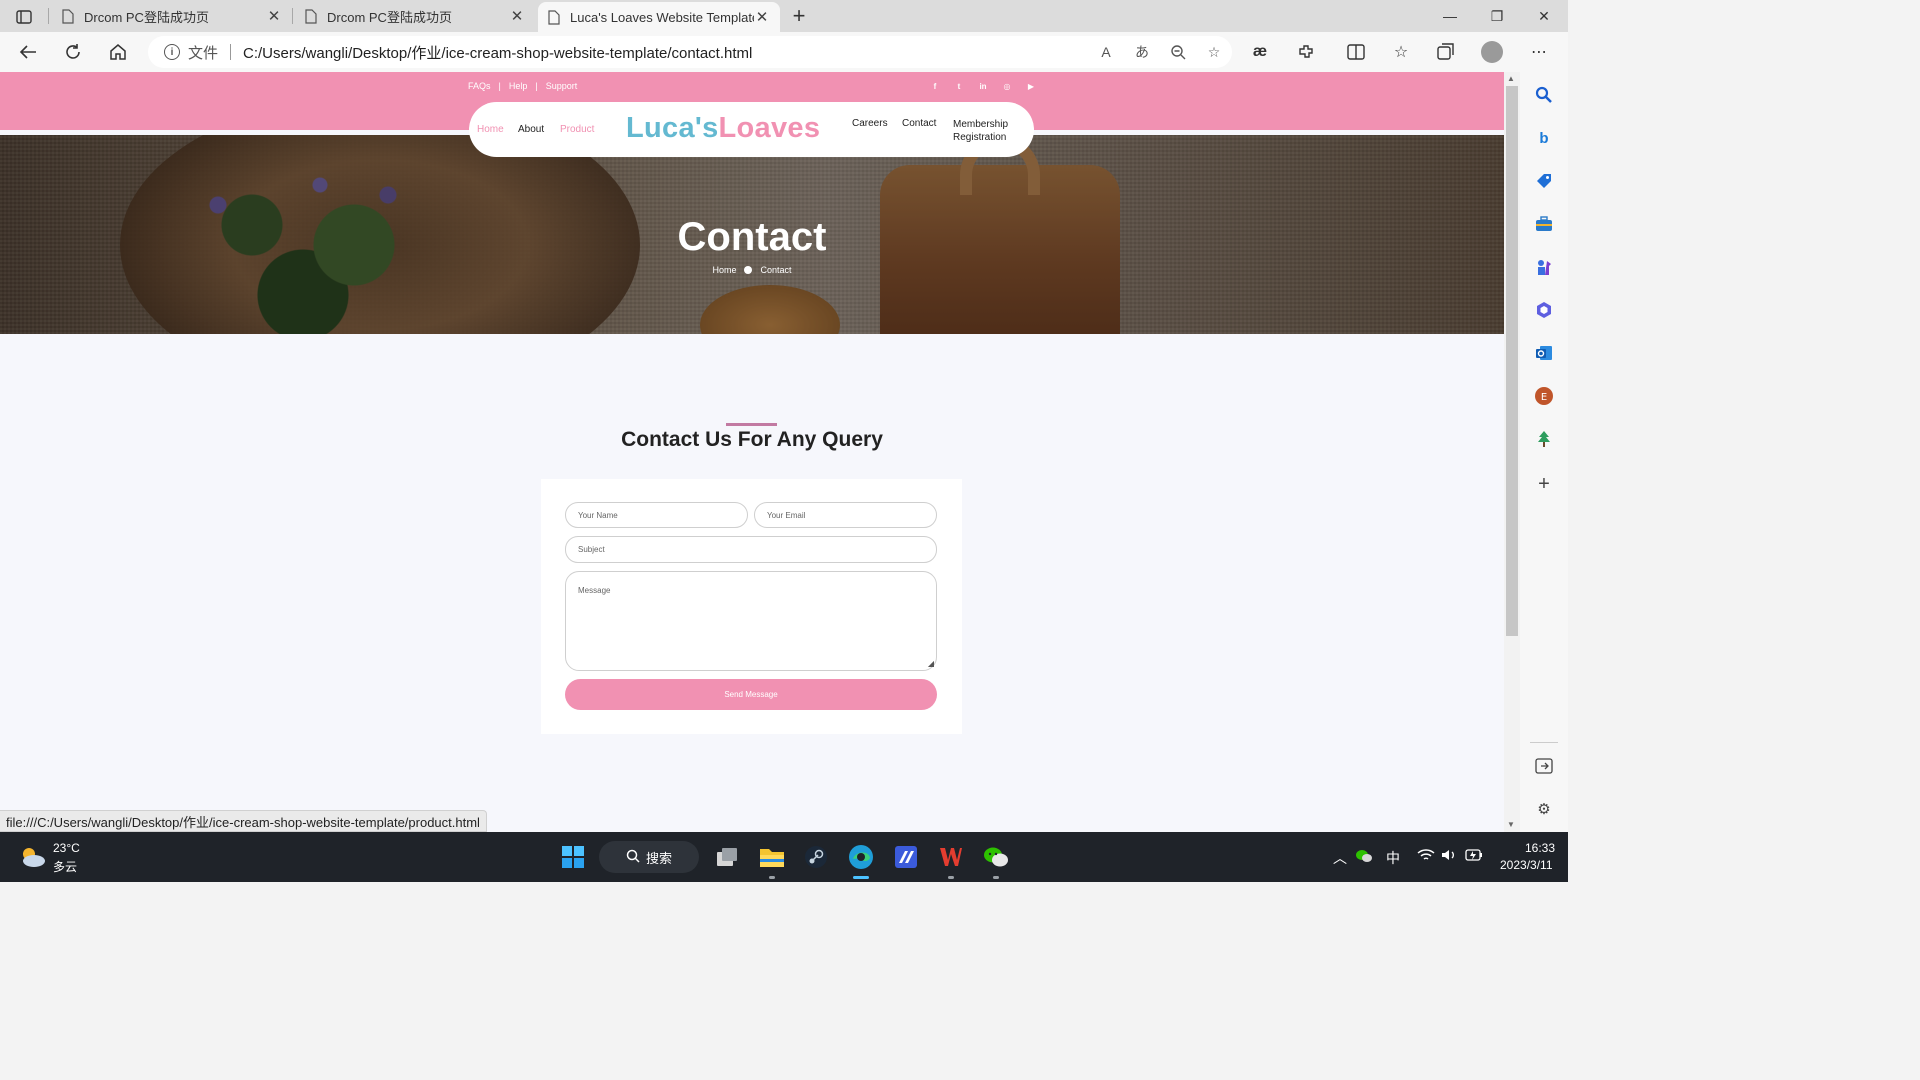  I want to click on windows-taskbar: 23°C 多云 搜索 ︿ 中 16:33 2023/3/11, so click(784, 857).